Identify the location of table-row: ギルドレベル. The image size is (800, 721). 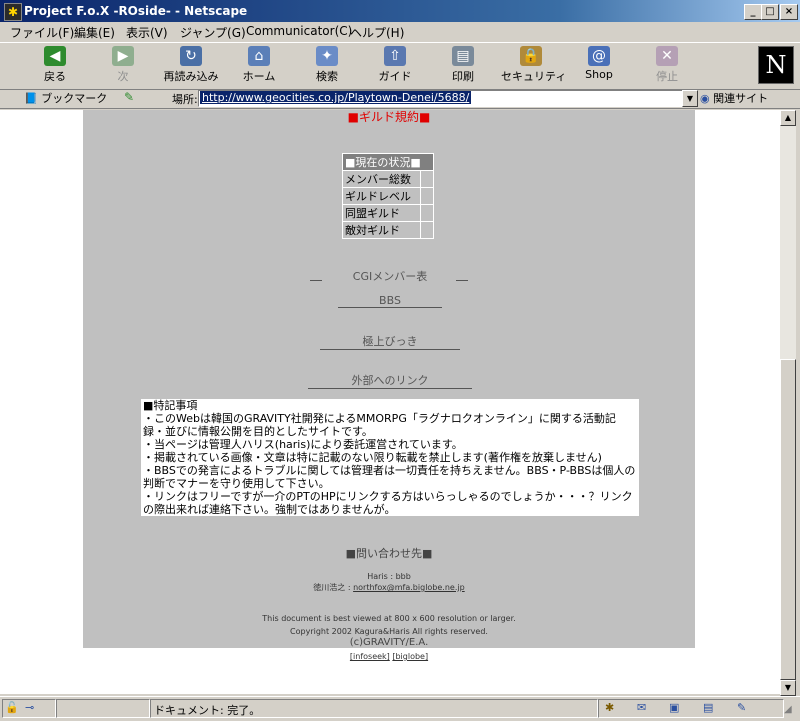
(388, 196).